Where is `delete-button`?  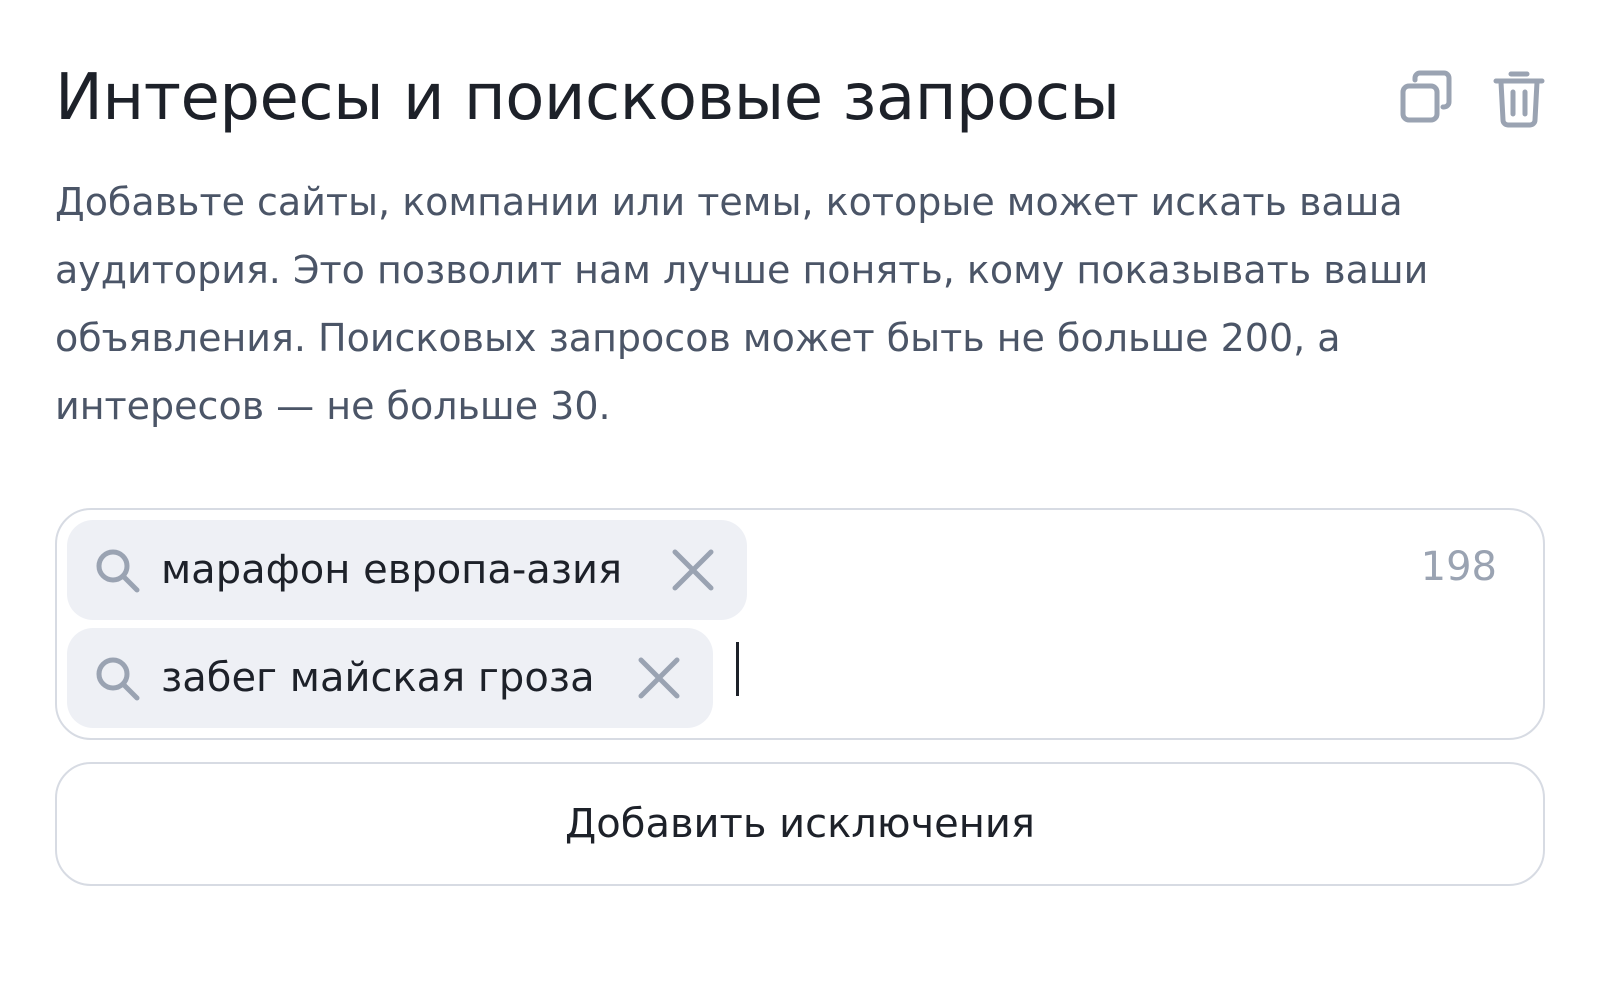 delete-button is located at coordinates (1519, 98).